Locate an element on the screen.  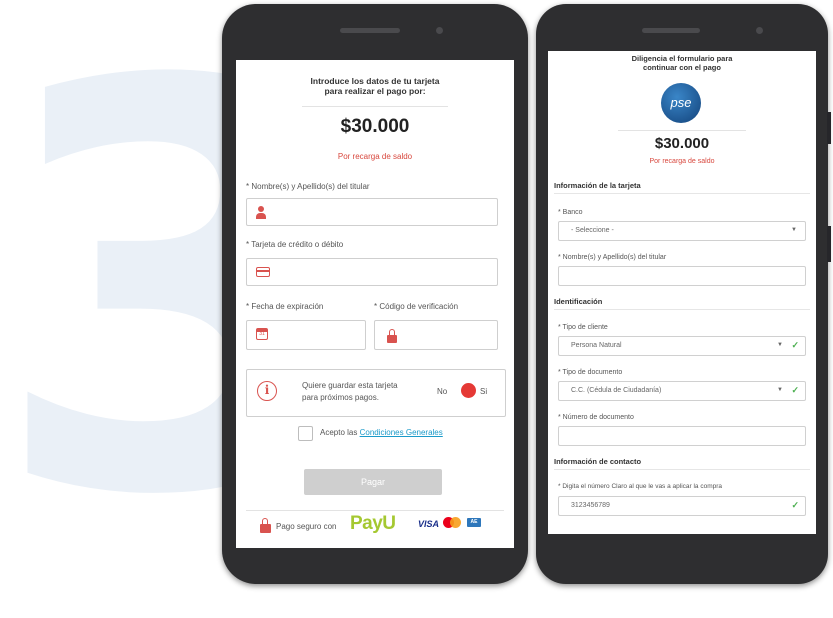
client-type-value: Persona Natural is located at coordinates (596, 345).